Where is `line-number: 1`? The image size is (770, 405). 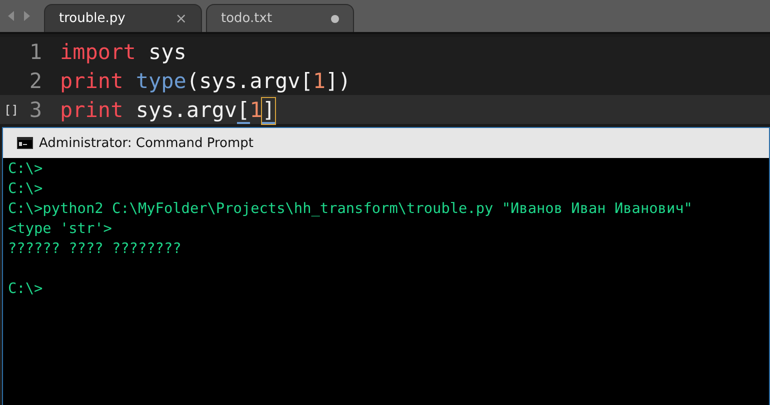
line-number: 1 is located at coordinates (35, 52).